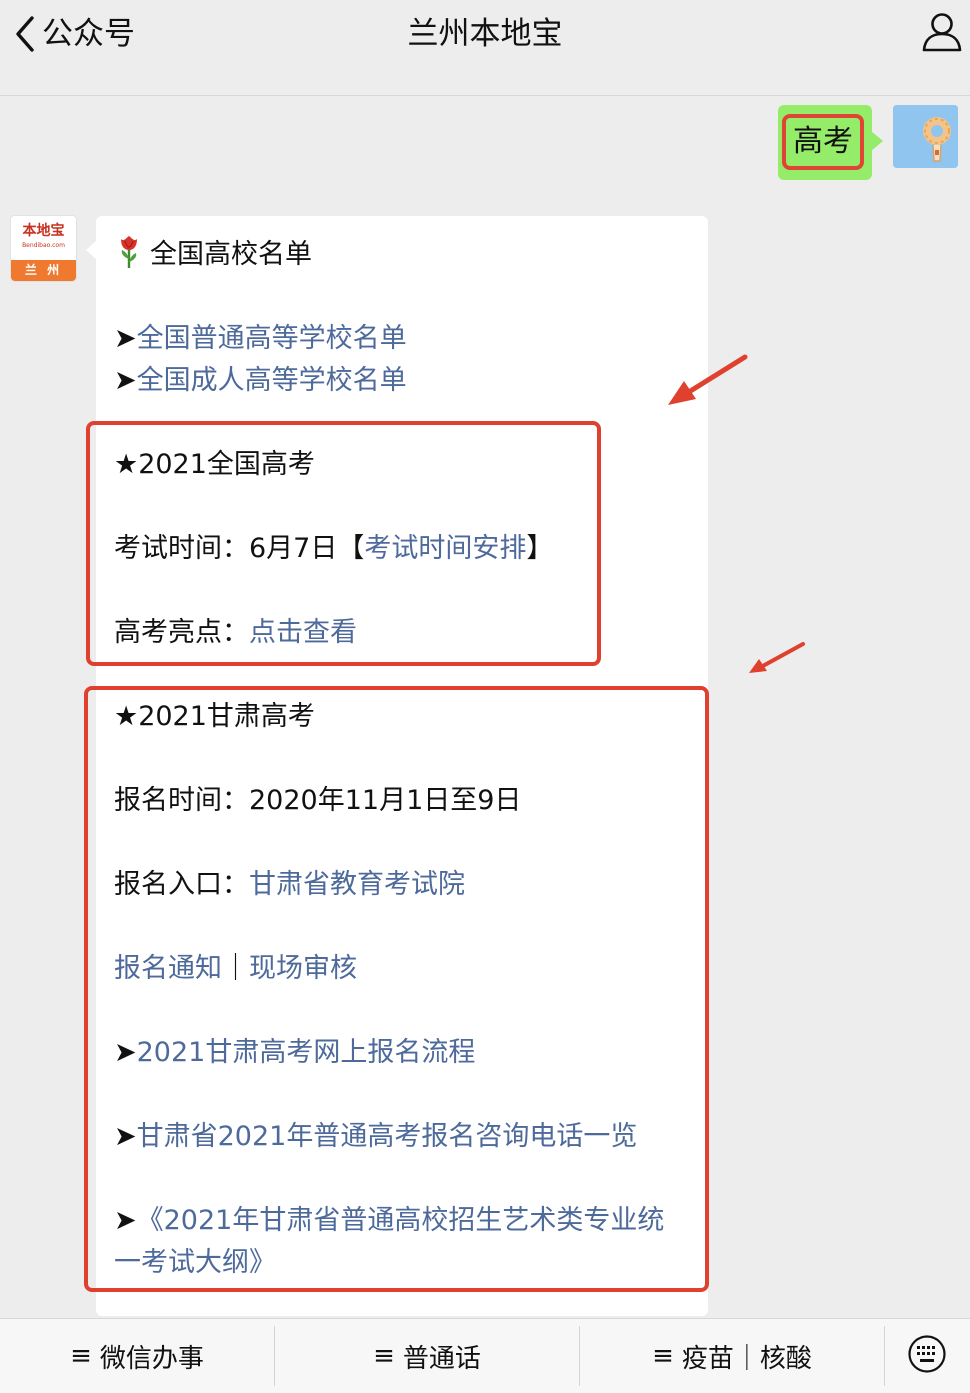 Image resolution: width=970 pixels, height=1393 pixels. What do you see at coordinates (318, 800) in the screenshot?
I see `gansu-signup-time: 报名时间：2020年11月1日至9日` at bounding box center [318, 800].